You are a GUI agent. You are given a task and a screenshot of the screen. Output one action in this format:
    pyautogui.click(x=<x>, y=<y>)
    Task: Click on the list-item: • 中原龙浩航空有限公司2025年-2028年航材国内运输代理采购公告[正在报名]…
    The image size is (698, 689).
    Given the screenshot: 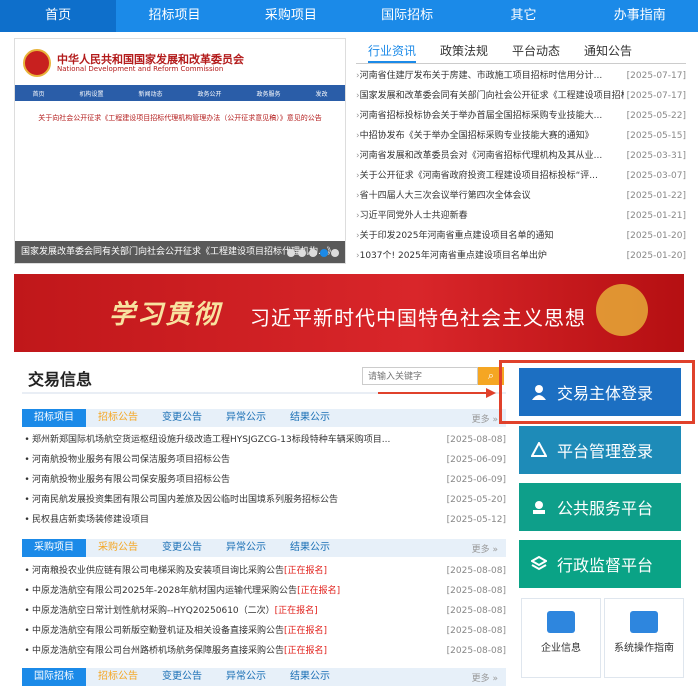 What is the action you would take?
    pyautogui.click(x=264, y=591)
    